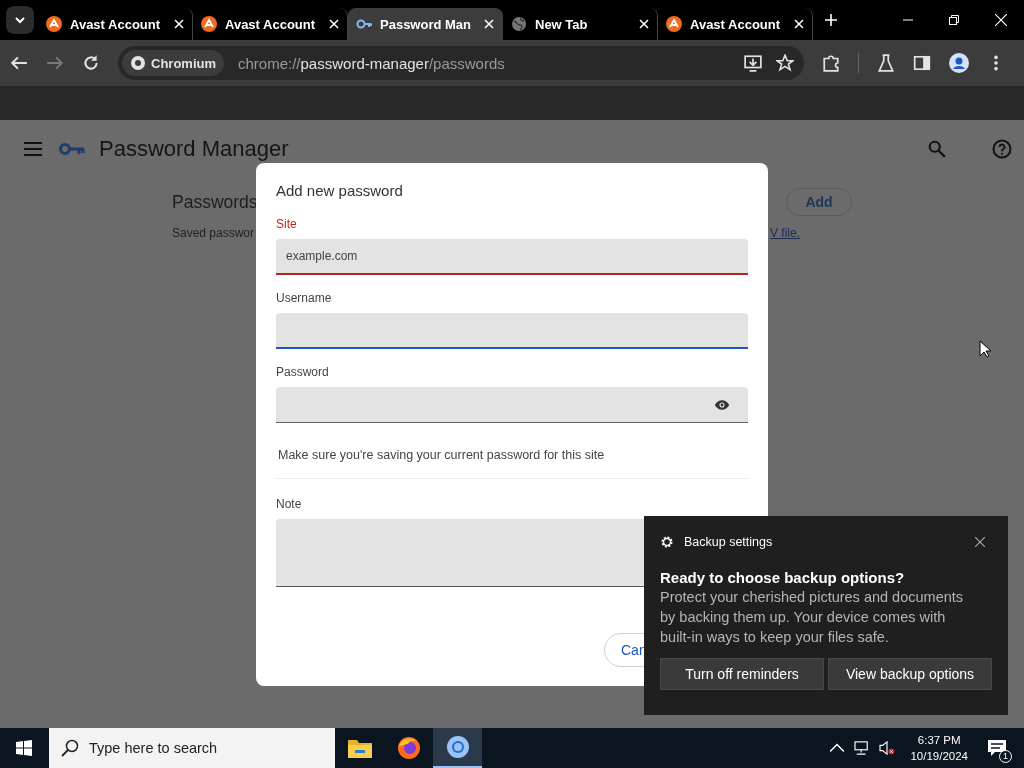 This screenshot has width=1024, height=768. I want to click on back-icon, so click(19, 63).